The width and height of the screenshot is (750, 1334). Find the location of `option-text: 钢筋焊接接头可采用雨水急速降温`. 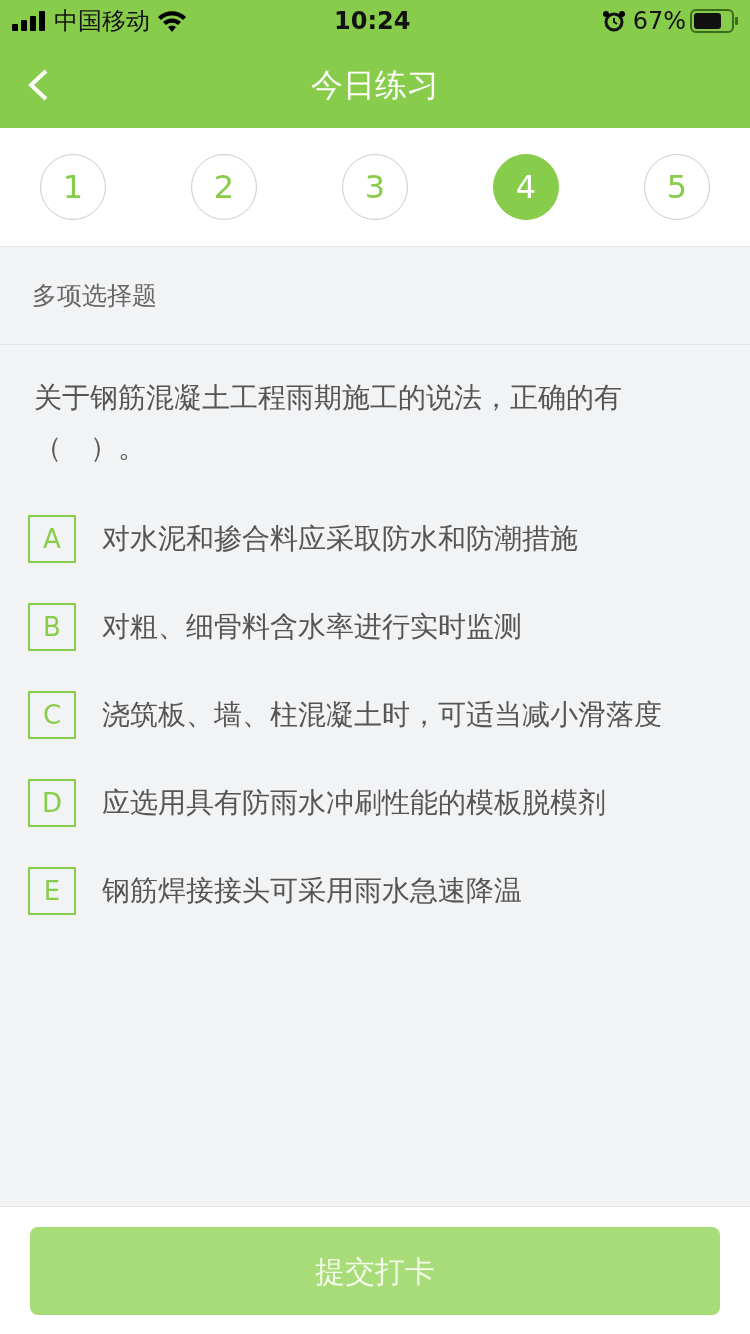

option-text: 钢筋焊接接头可采用雨水急速降温 is located at coordinates (312, 891).